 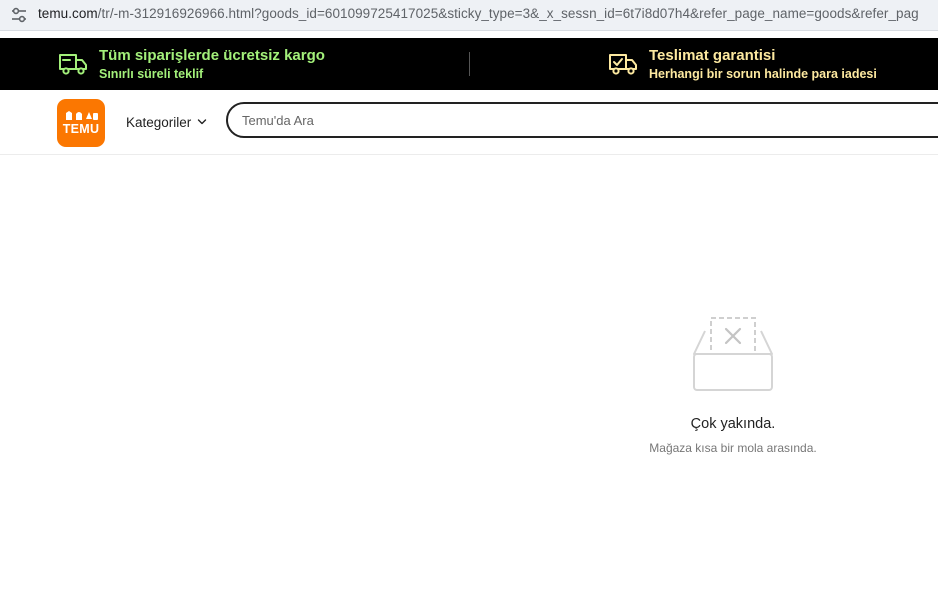 I want to click on truck-icon, so click(x=73, y=64).